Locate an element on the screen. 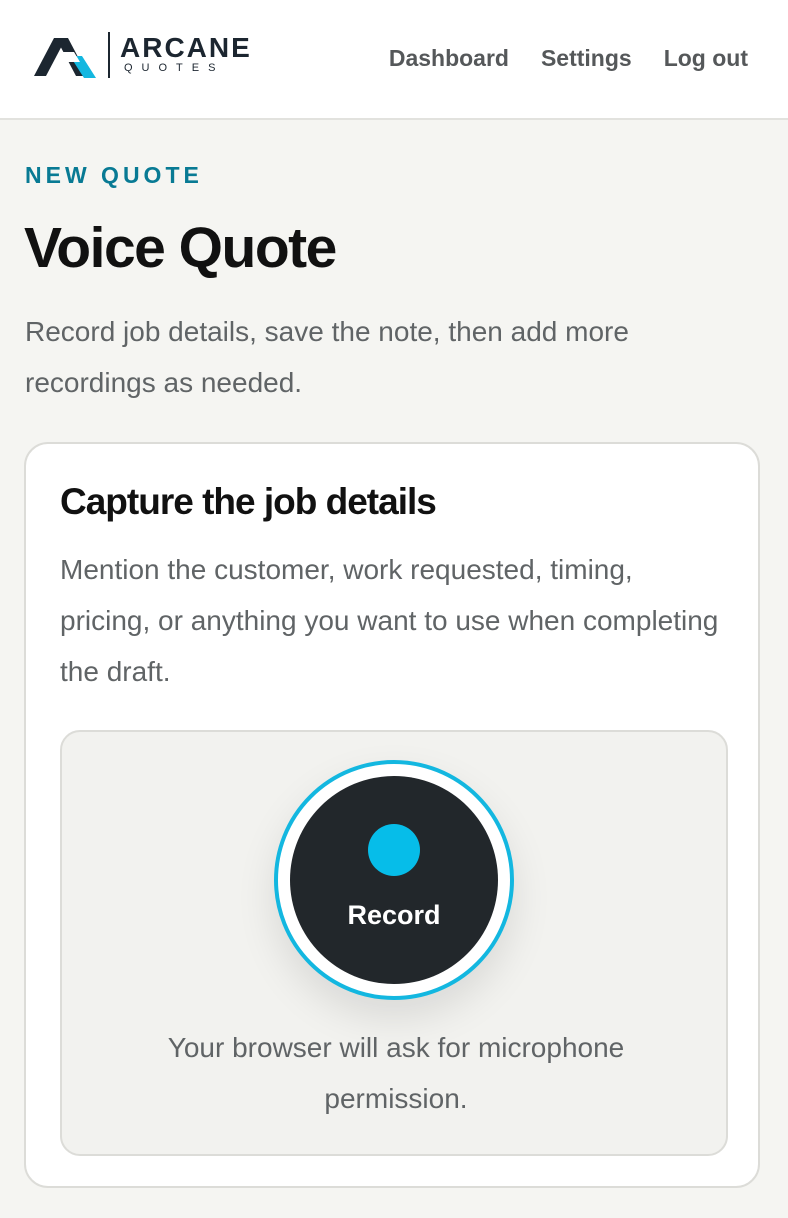  arcane-quotes-logo: ARCANE QUOTES is located at coordinates (152, 56).